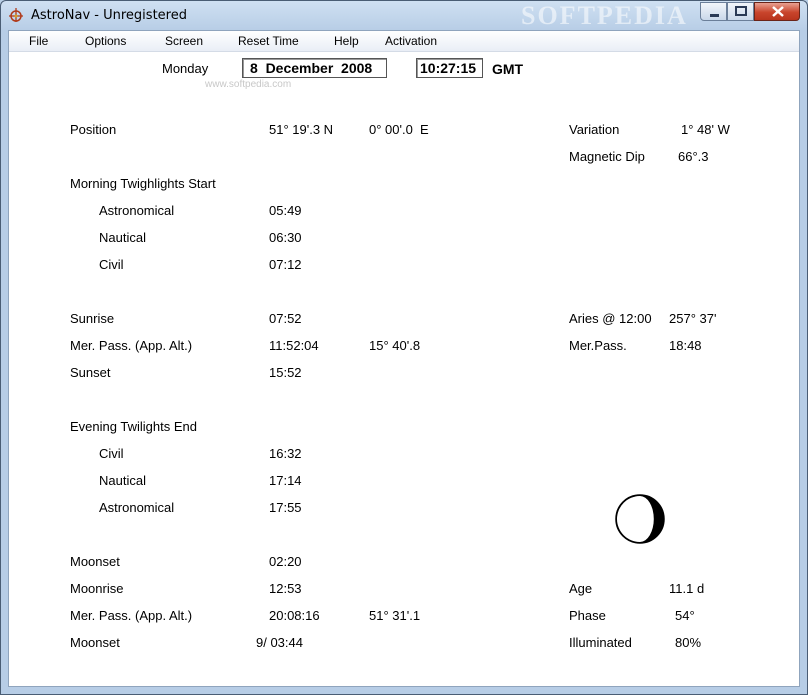 The height and width of the screenshot is (695, 808). What do you see at coordinates (640, 519) in the screenshot?
I see `moon-phase-icon` at bounding box center [640, 519].